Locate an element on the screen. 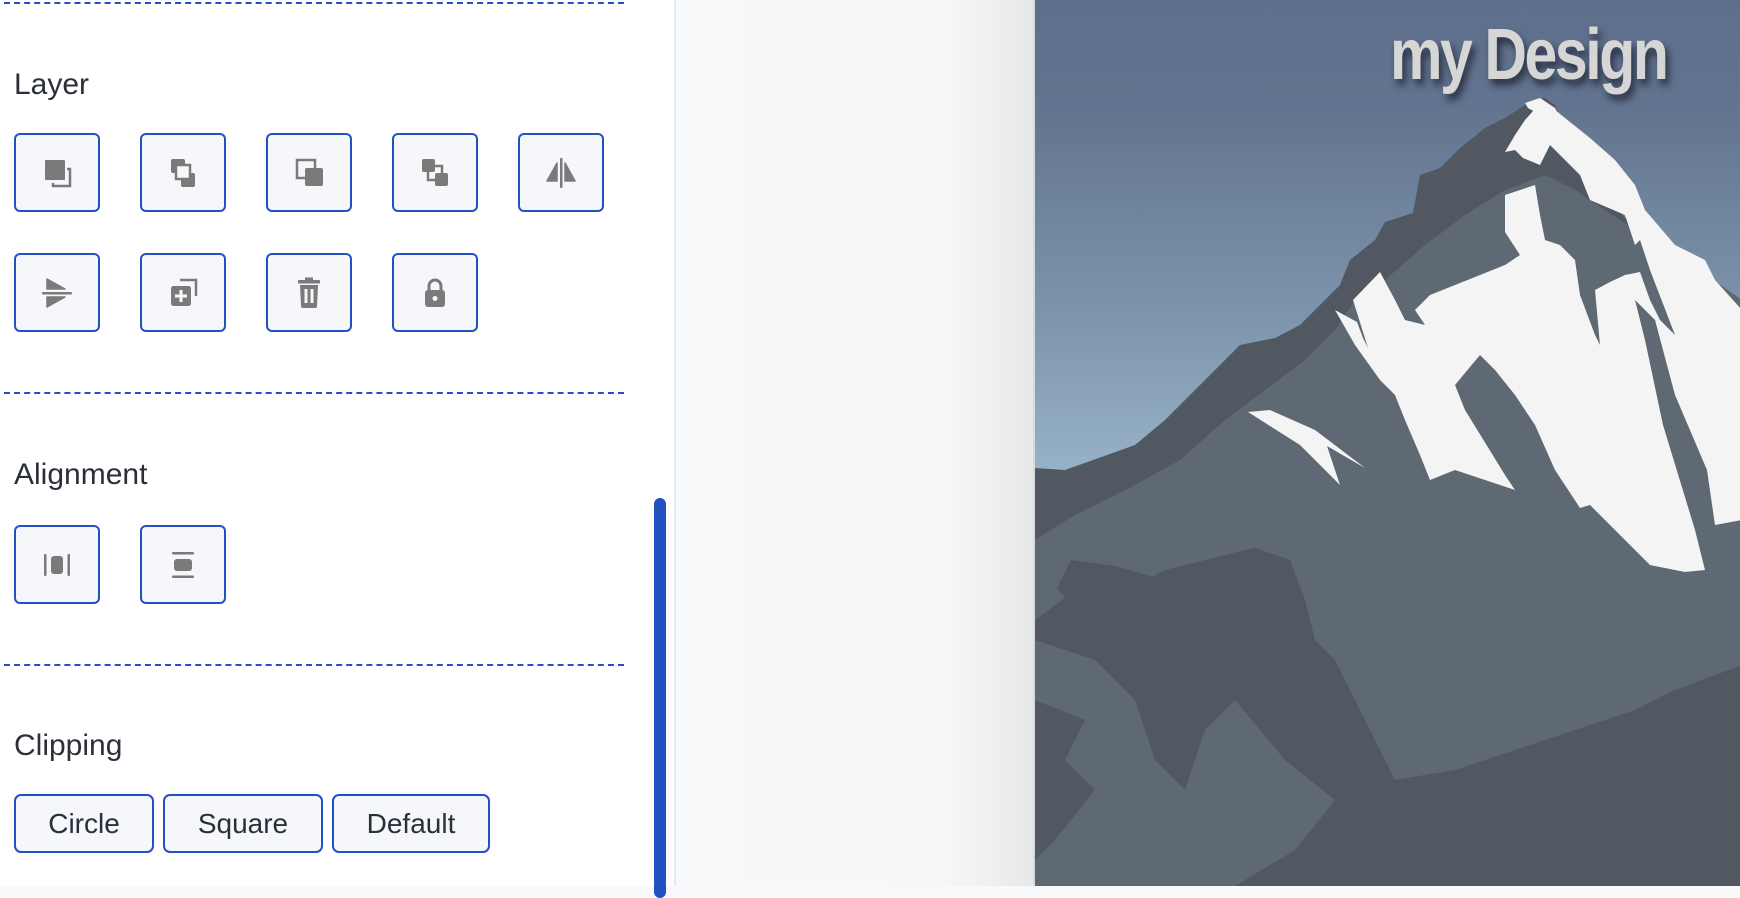 This screenshot has width=1740, height=898. lock-icon is located at coordinates (435, 292).